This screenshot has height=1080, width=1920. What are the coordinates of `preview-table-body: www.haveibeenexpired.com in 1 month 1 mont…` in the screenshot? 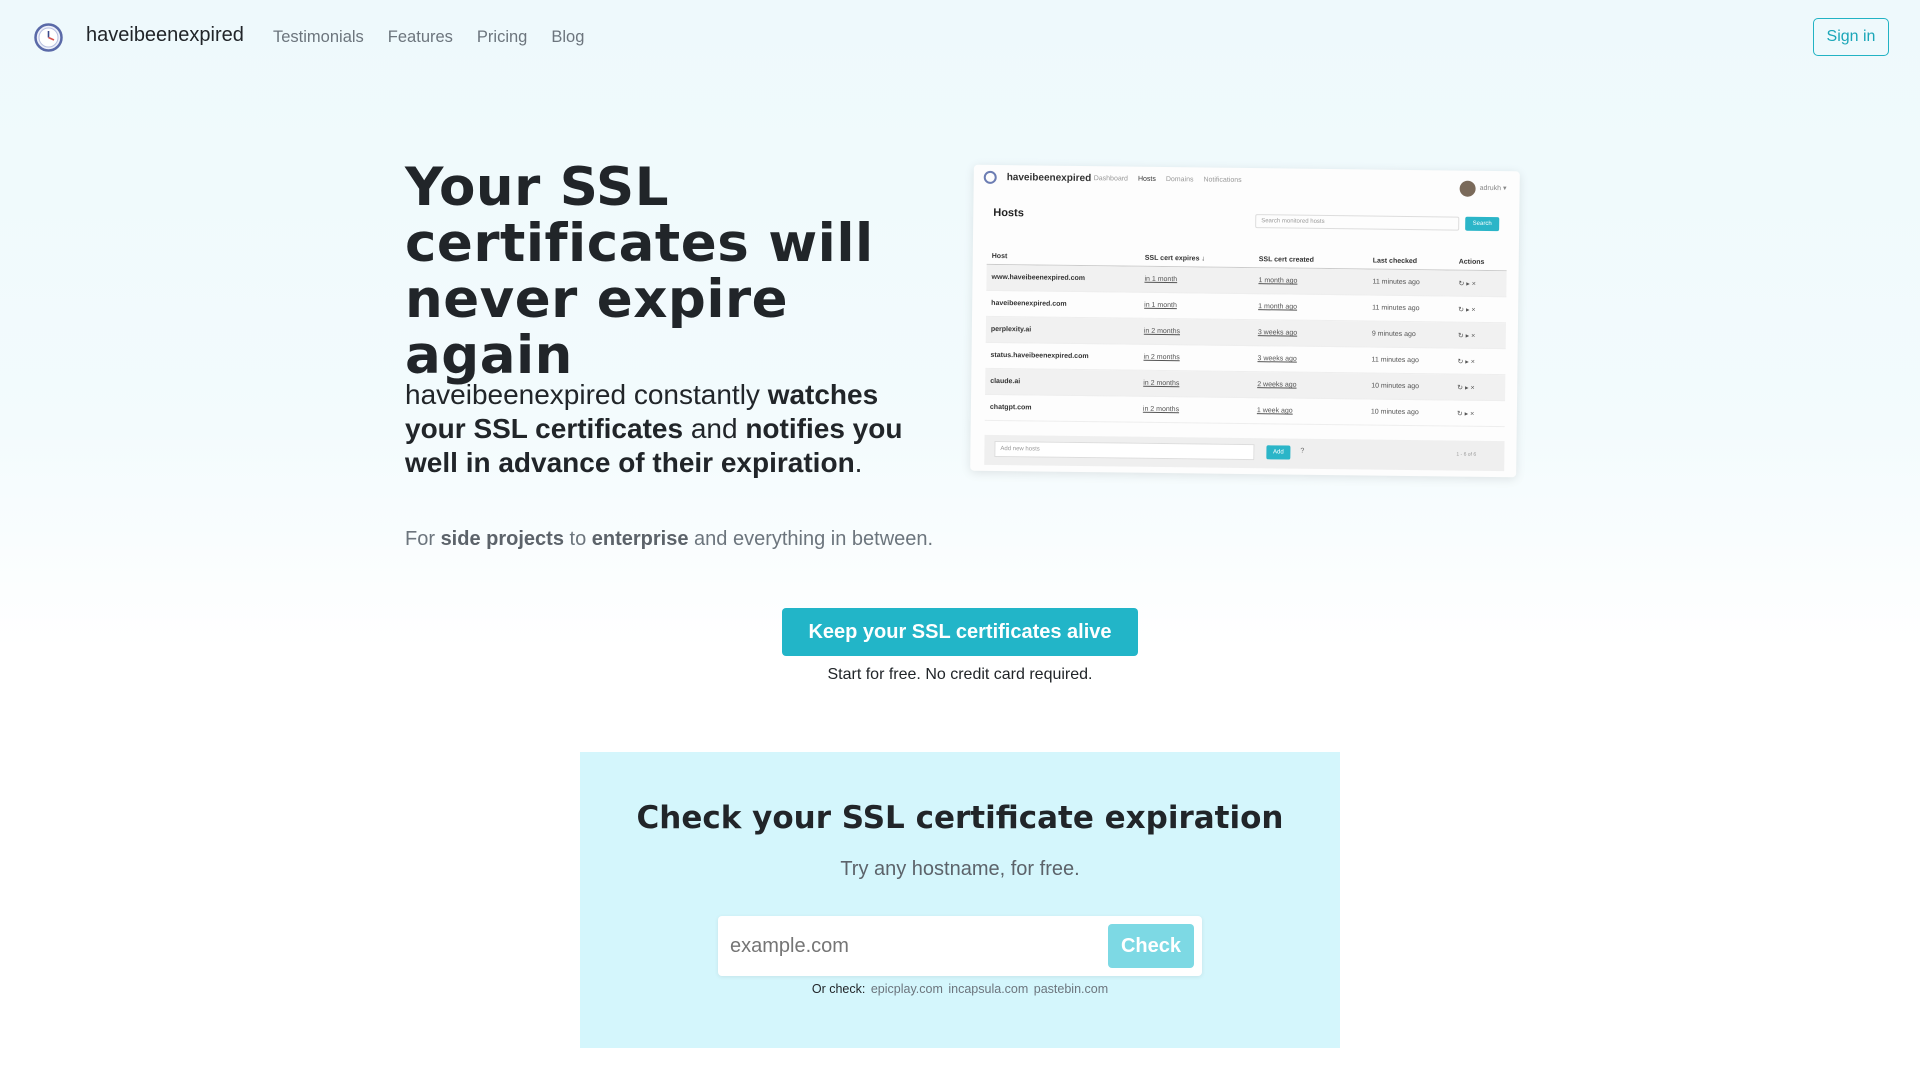 It's located at (1245, 346).